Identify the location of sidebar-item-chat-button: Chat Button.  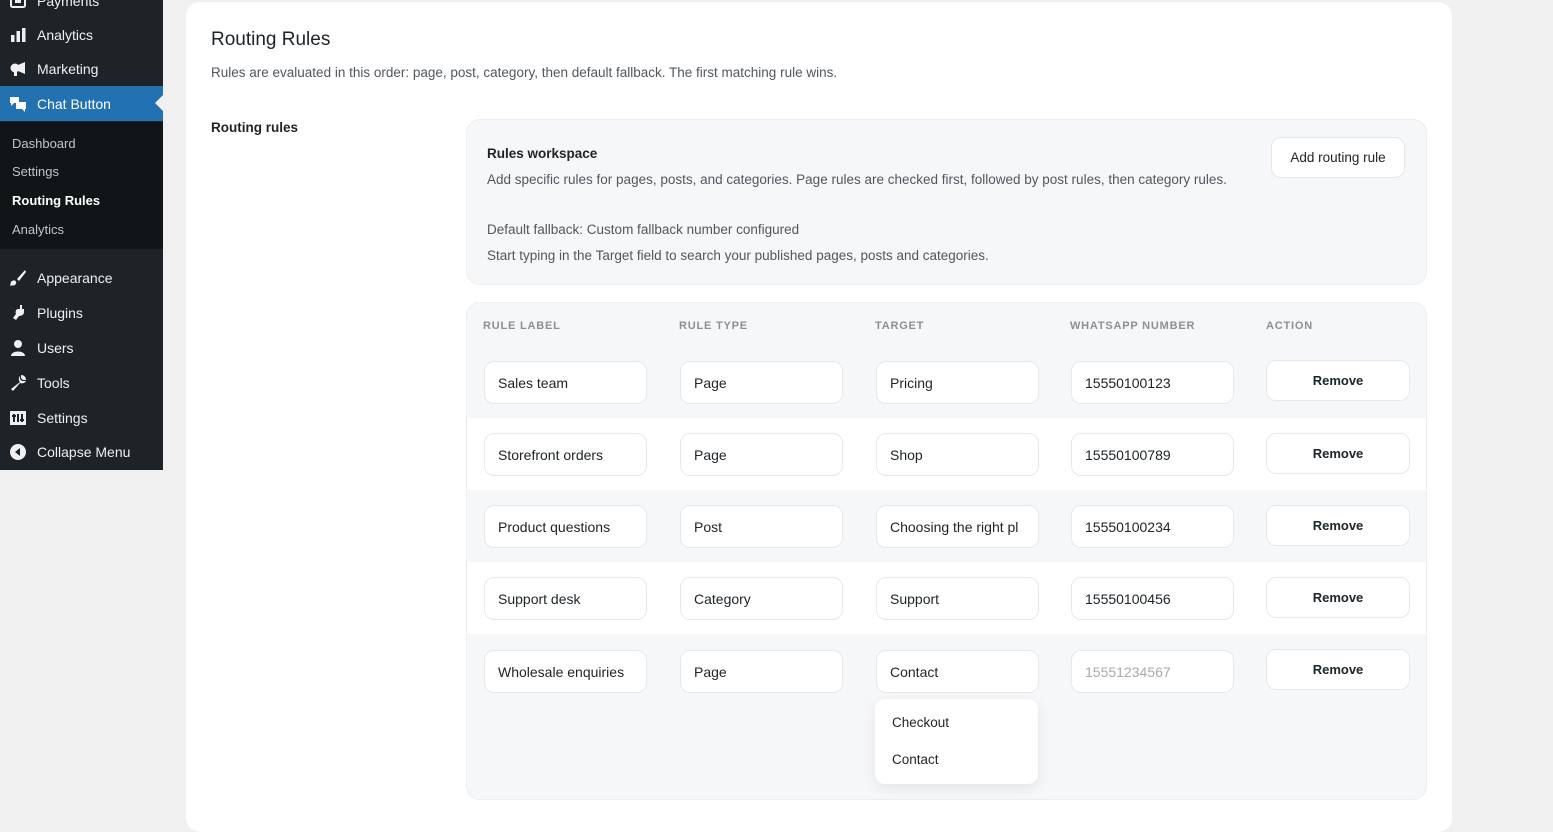
(81, 103).